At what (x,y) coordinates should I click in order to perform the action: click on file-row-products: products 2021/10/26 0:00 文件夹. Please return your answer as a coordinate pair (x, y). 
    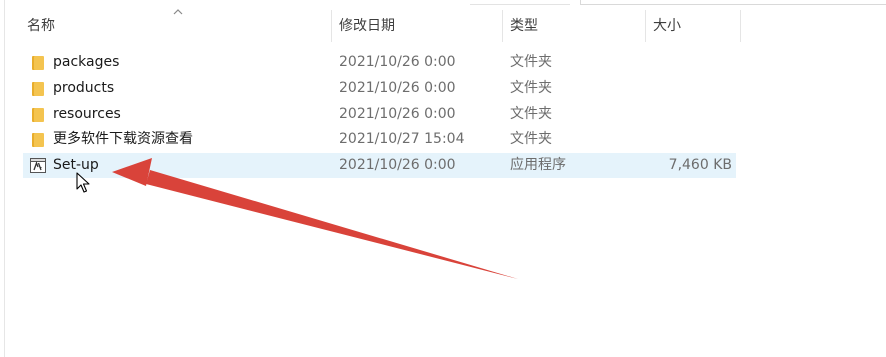
    Looking at the image, I should click on (379, 88).